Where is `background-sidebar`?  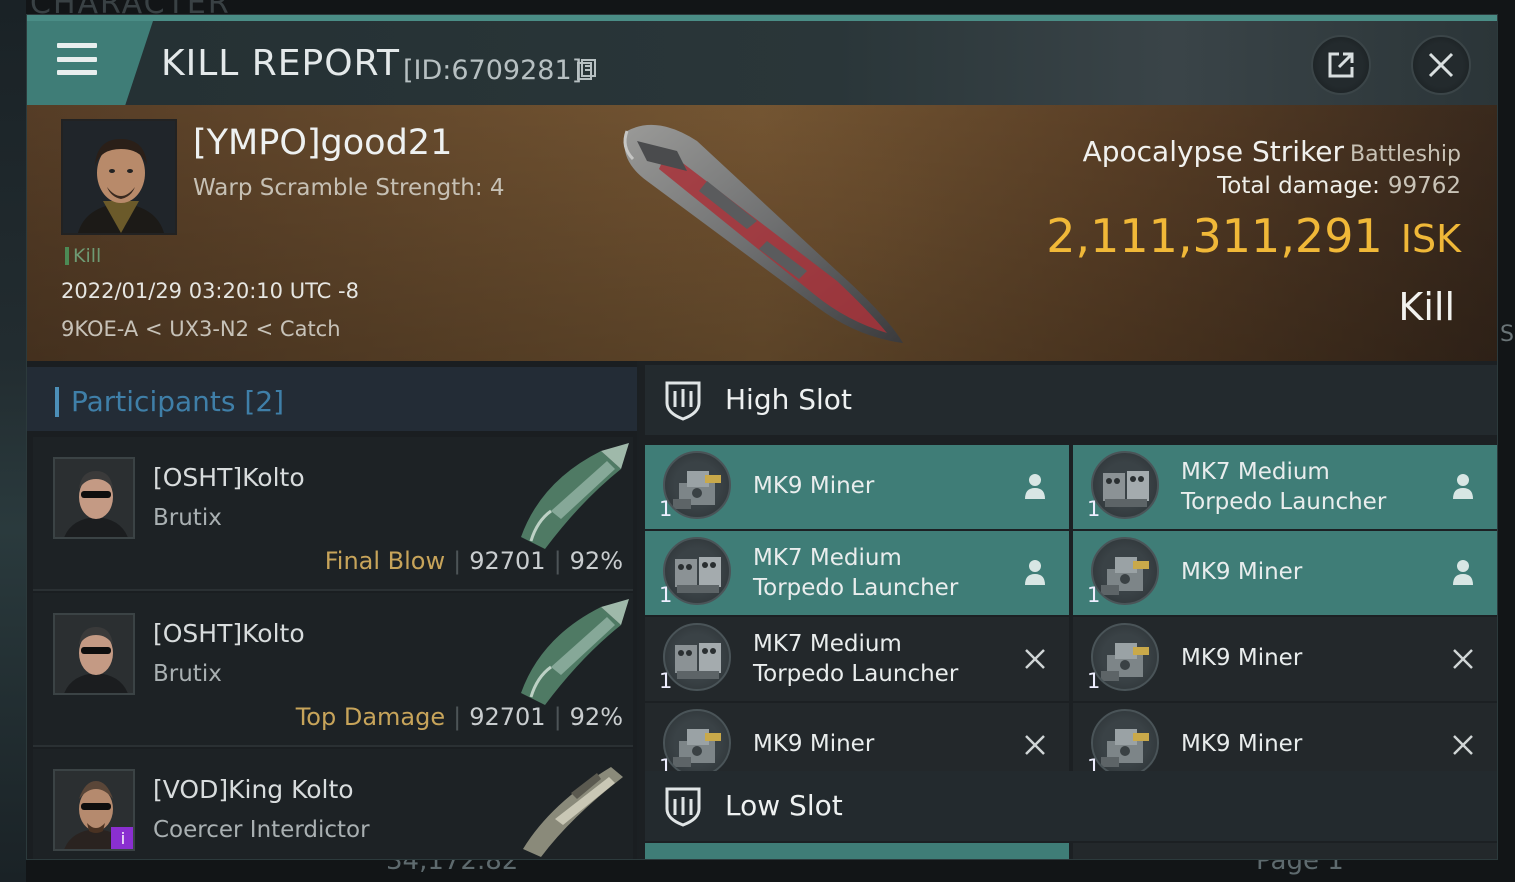
background-sidebar is located at coordinates (13, 441).